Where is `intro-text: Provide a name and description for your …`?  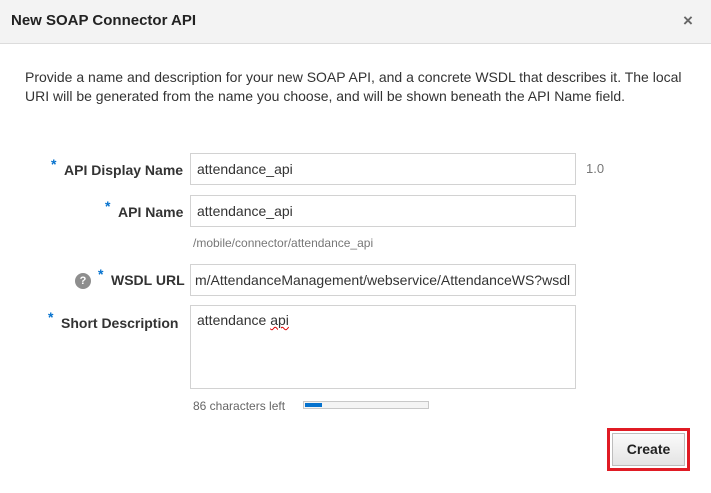
intro-text: Provide a name and description for your … is located at coordinates (353, 86).